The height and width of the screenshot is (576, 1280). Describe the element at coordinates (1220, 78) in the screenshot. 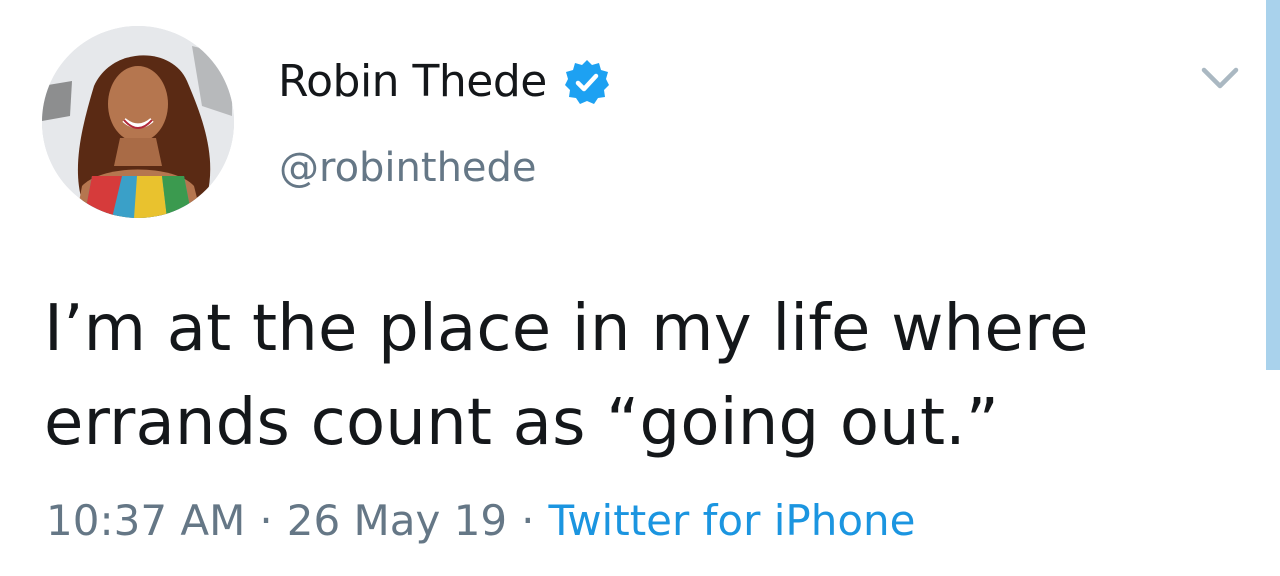

I see `chevron-down-icon` at that location.